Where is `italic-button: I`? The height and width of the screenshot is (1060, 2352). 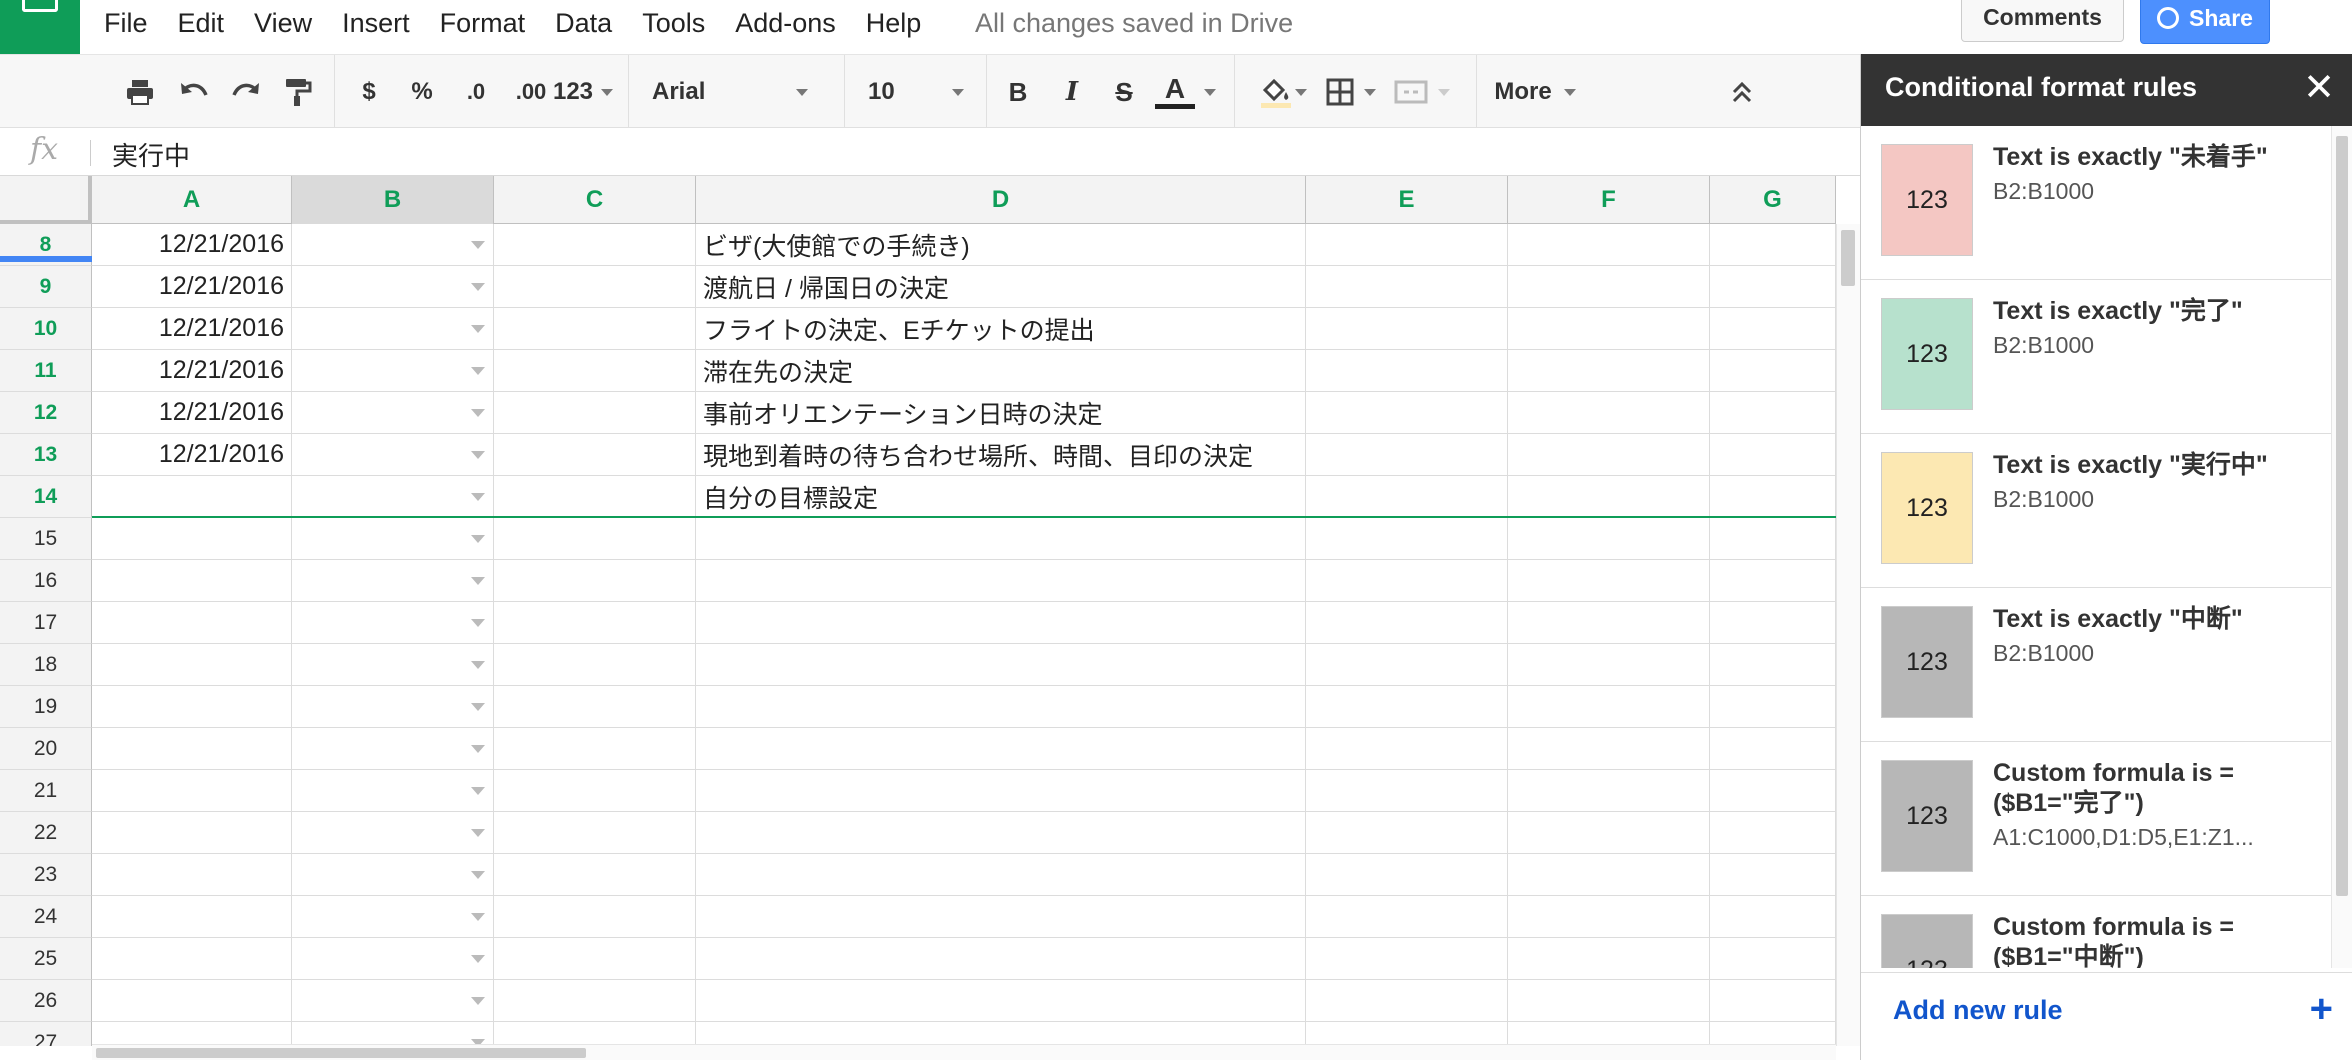 italic-button: I is located at coordinates (1072, 92).